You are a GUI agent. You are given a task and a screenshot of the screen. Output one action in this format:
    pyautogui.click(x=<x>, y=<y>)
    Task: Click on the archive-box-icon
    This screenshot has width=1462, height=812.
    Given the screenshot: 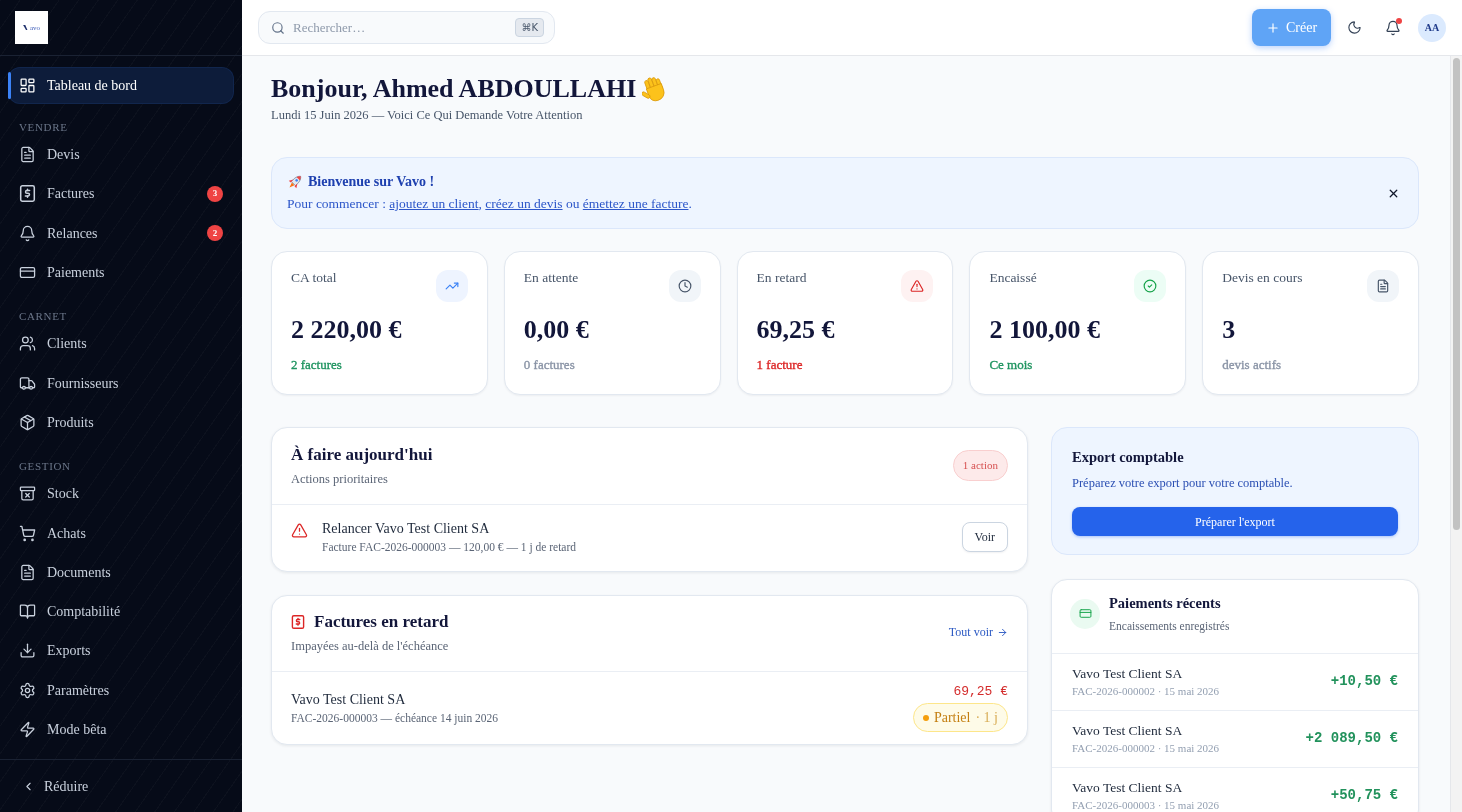 What is the action you would take?
    pyautogui.click(x=27, y=494)
    